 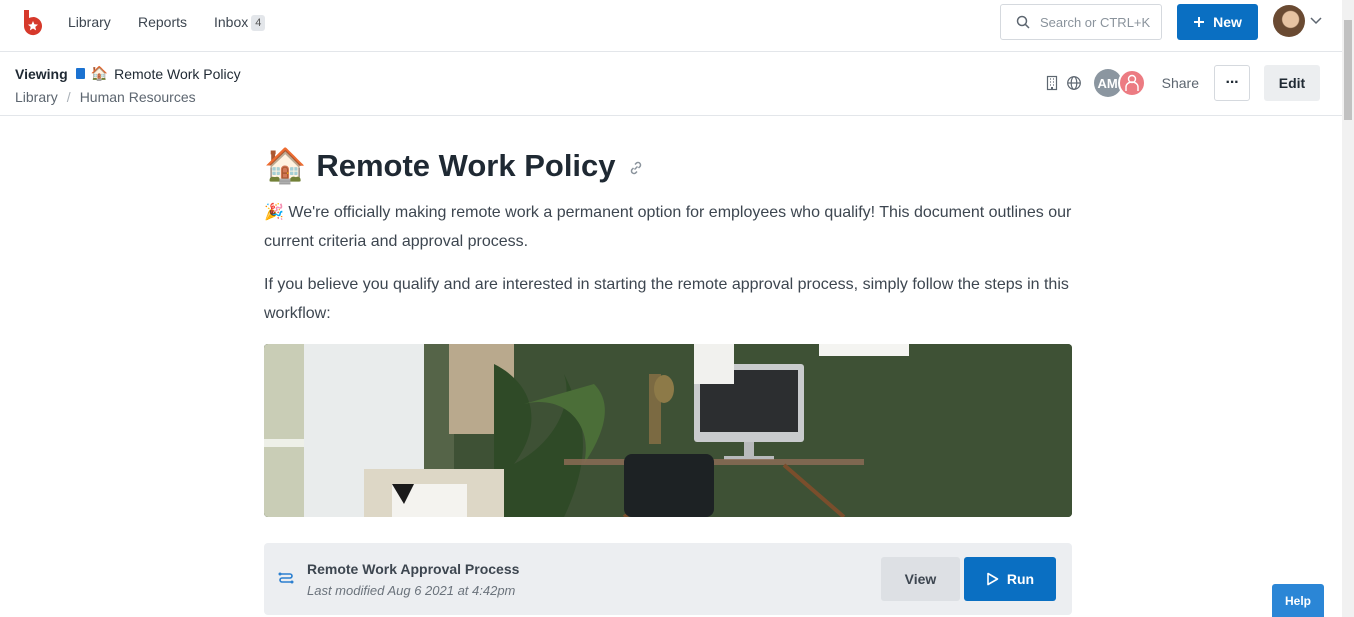 I want to click on building-icon, so click(x=1052, y=83).